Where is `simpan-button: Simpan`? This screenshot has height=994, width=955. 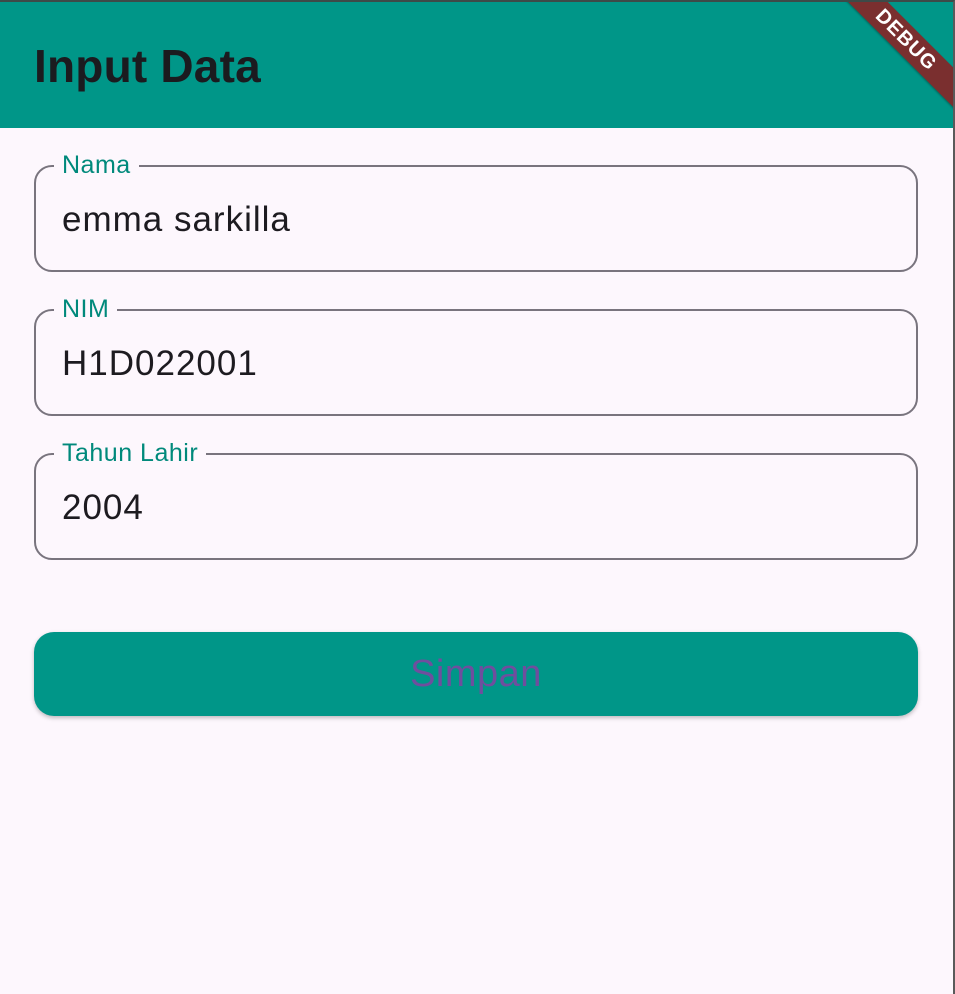 simpan-button: Simpan is located at coordinates (476, 674).